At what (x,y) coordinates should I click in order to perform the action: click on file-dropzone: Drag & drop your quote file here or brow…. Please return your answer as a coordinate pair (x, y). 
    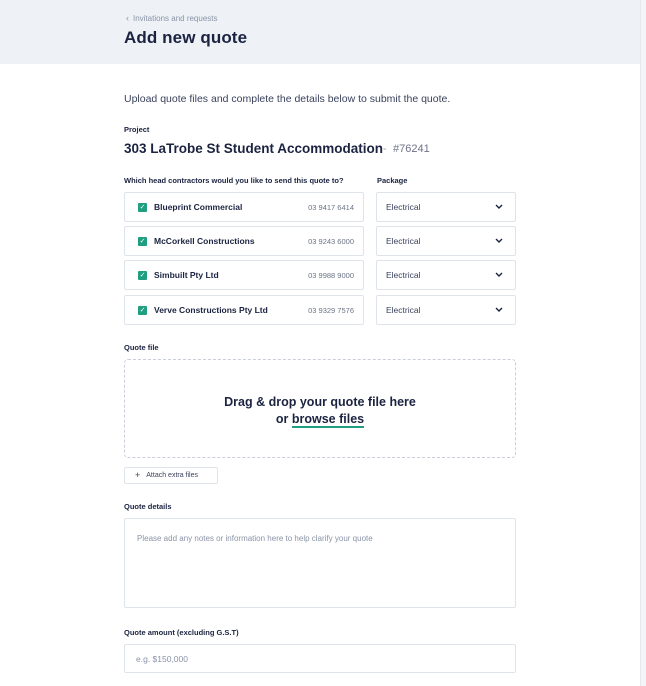
    Looking at the image, I should click on (320, 408).